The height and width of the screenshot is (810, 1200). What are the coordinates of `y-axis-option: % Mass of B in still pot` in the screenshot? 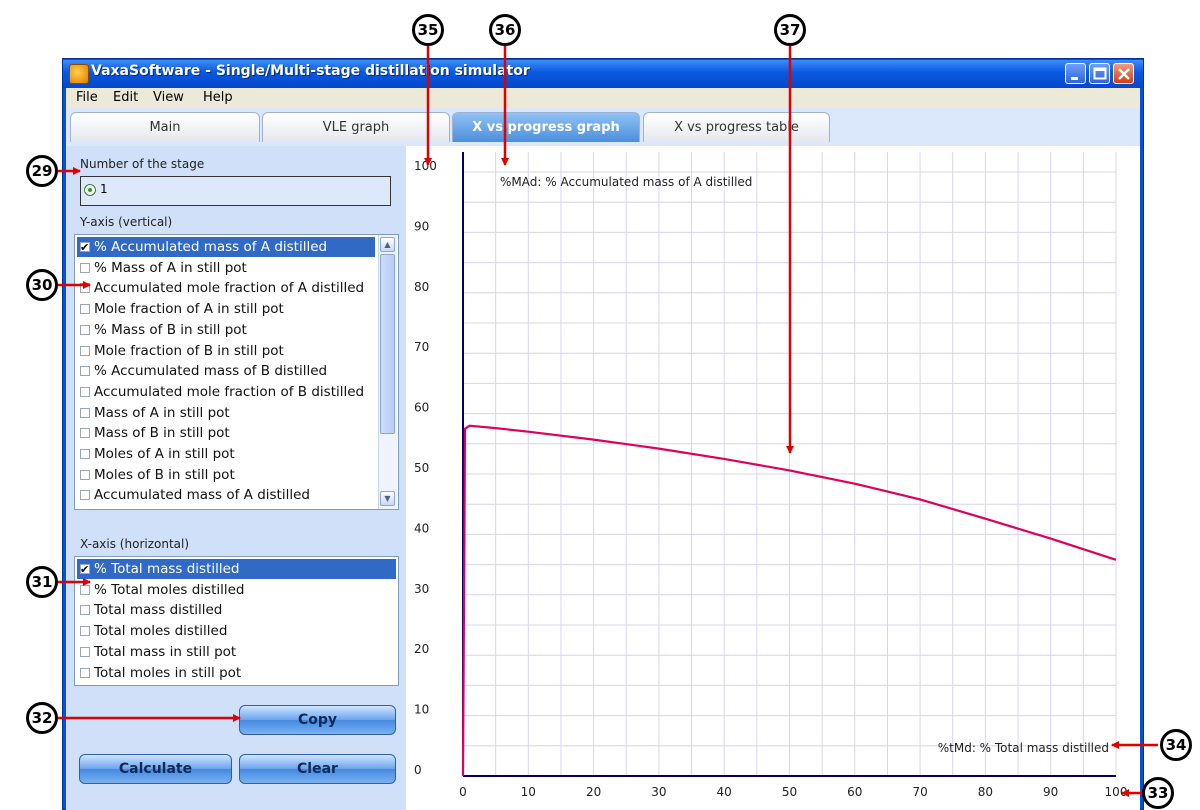 It's located at (226, 330).